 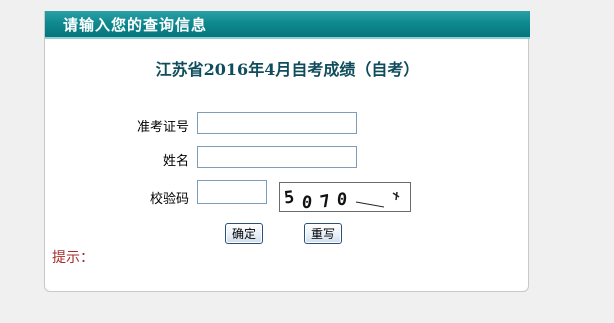 What do you see at coordinates (325, 201) in the screenshot?
I see `captcha-char-3: 7` at bounding box center [325, 201].